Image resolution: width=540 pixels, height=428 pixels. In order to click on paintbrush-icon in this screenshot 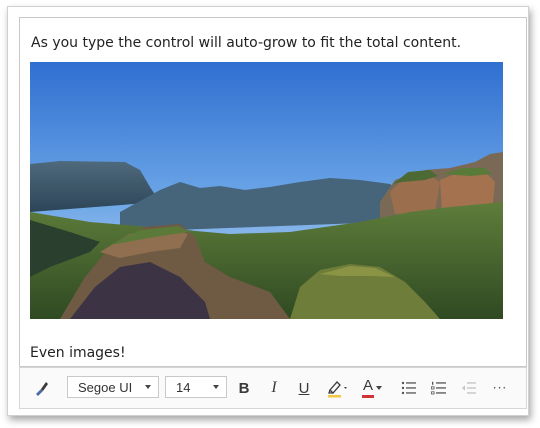, I will do `click(42, 388)`.